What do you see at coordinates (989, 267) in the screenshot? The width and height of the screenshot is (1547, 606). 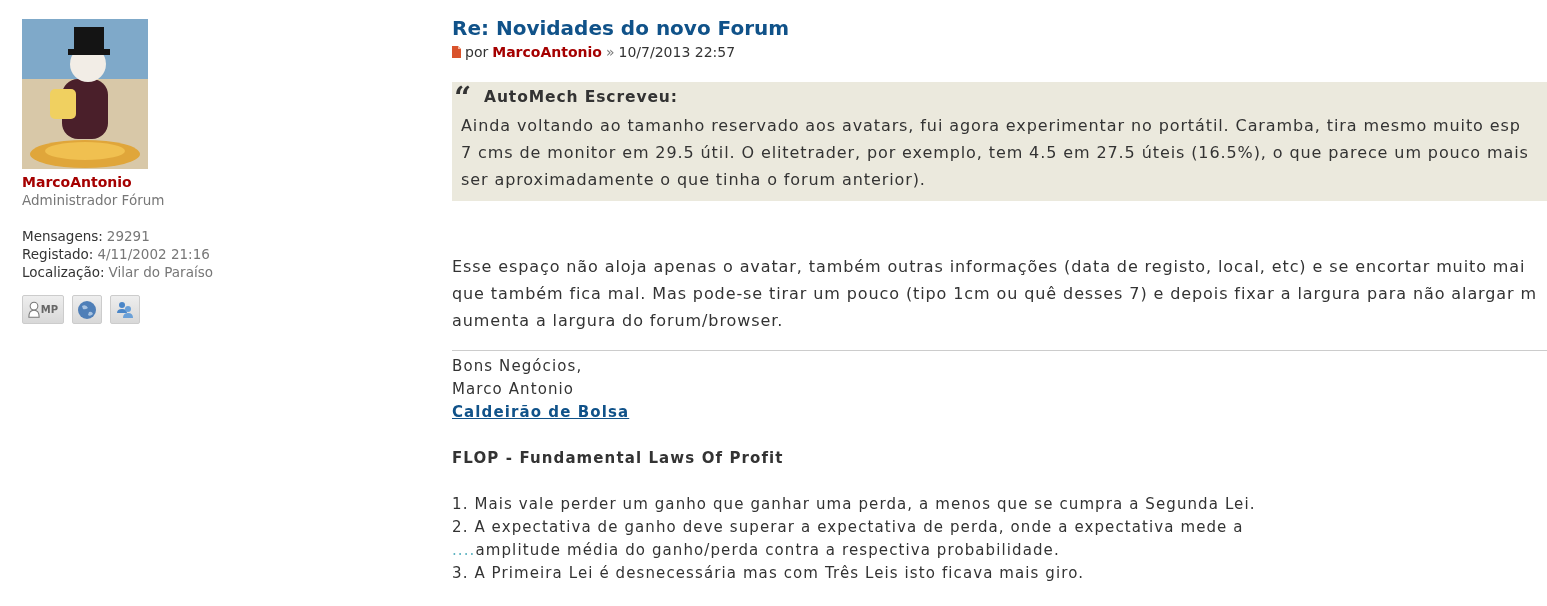 I see `post-text: Esse espaço não aloja apenas o avatar, também outras informações (data de registo, local, etc) e se encortar muito mai` at bounding box center [989, 267].